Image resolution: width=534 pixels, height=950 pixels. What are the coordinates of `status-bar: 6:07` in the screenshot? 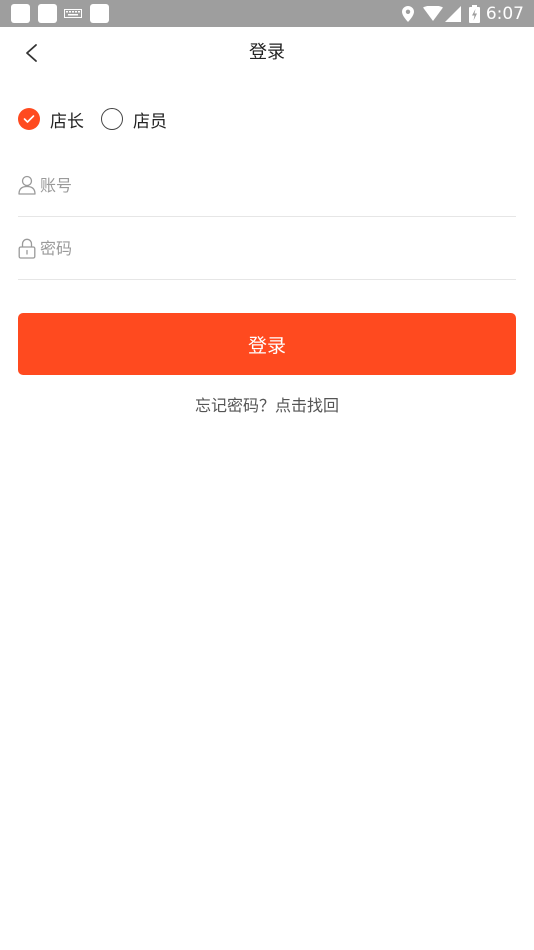 It's located at (267, 13).